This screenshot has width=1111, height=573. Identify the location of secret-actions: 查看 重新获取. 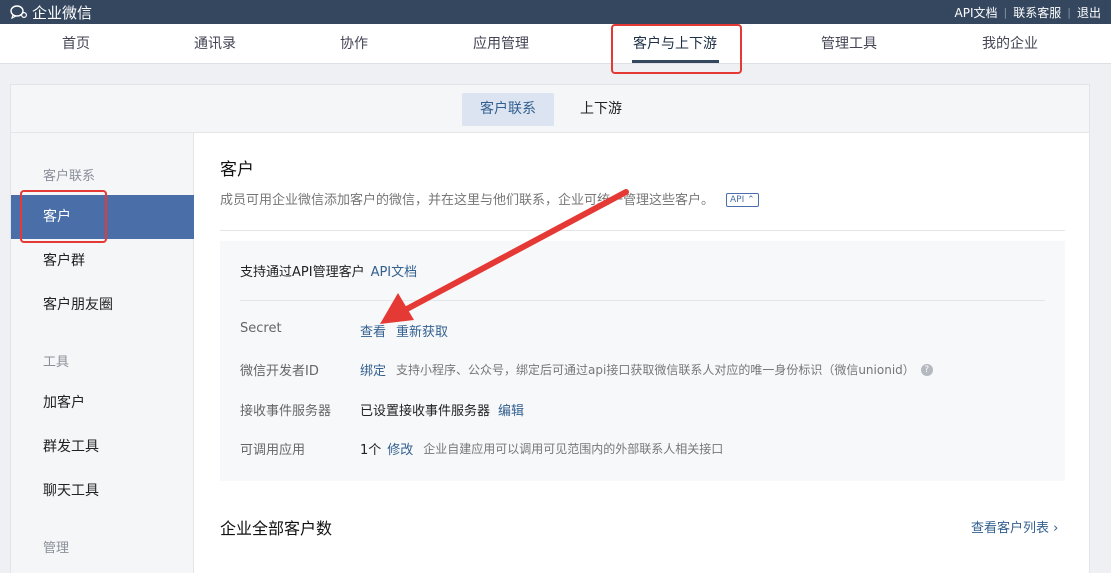
(404, 330).